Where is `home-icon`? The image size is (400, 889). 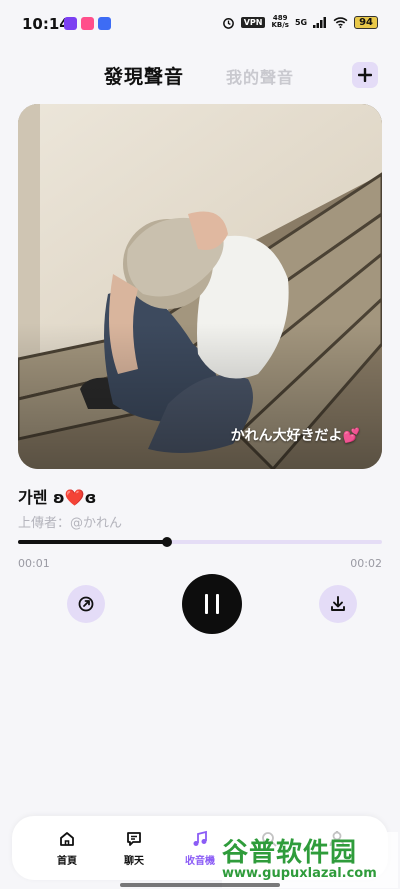
home-icon is located at coordinates (67, 839).